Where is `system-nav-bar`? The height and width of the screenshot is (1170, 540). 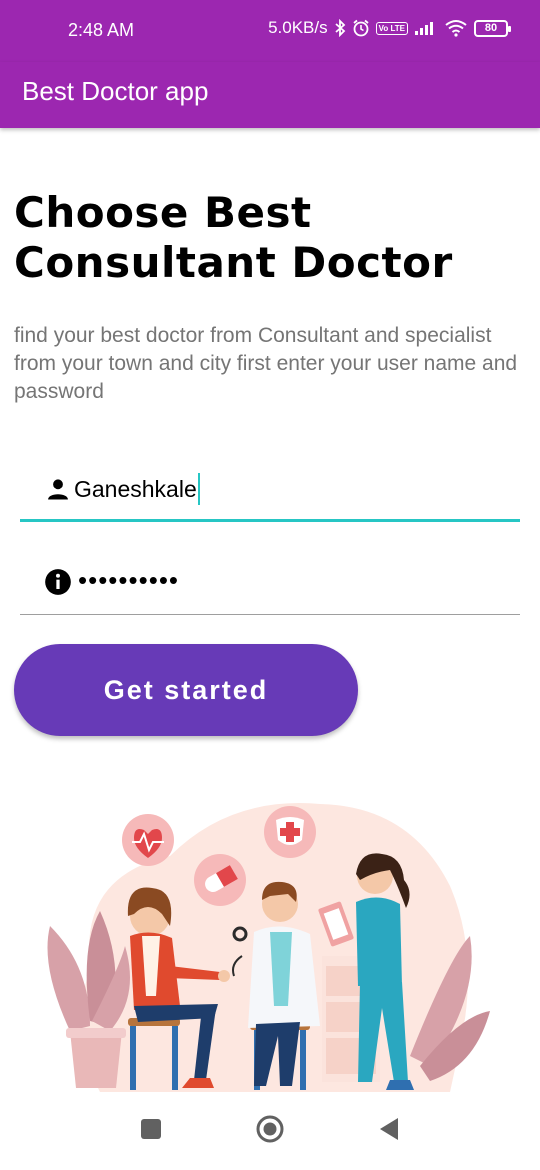
system-nav-bar is located at coordinates (270, 1131).